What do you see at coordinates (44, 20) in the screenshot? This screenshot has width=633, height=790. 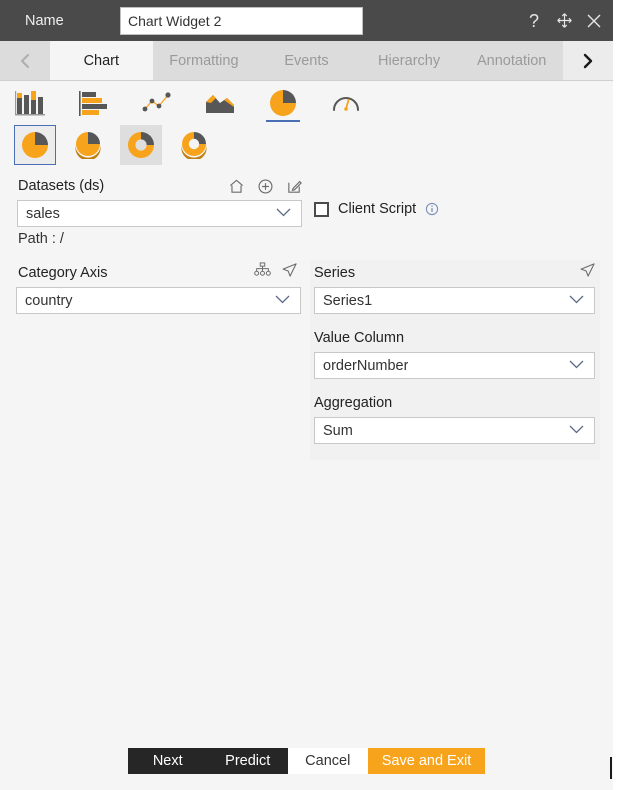 I see `name-label: Name` at bounding box center [44, 20].